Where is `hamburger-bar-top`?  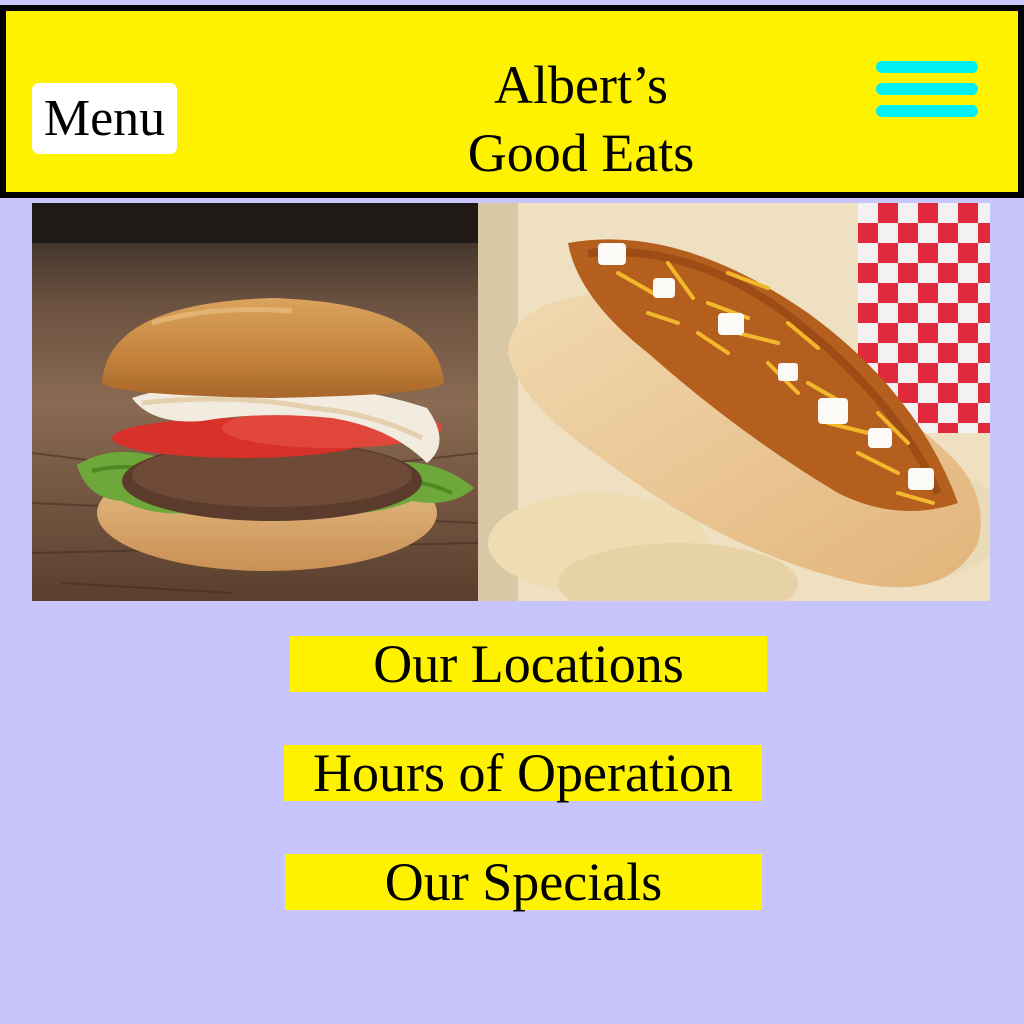
hamburger-bar-top is located at coordinates (927, 67).